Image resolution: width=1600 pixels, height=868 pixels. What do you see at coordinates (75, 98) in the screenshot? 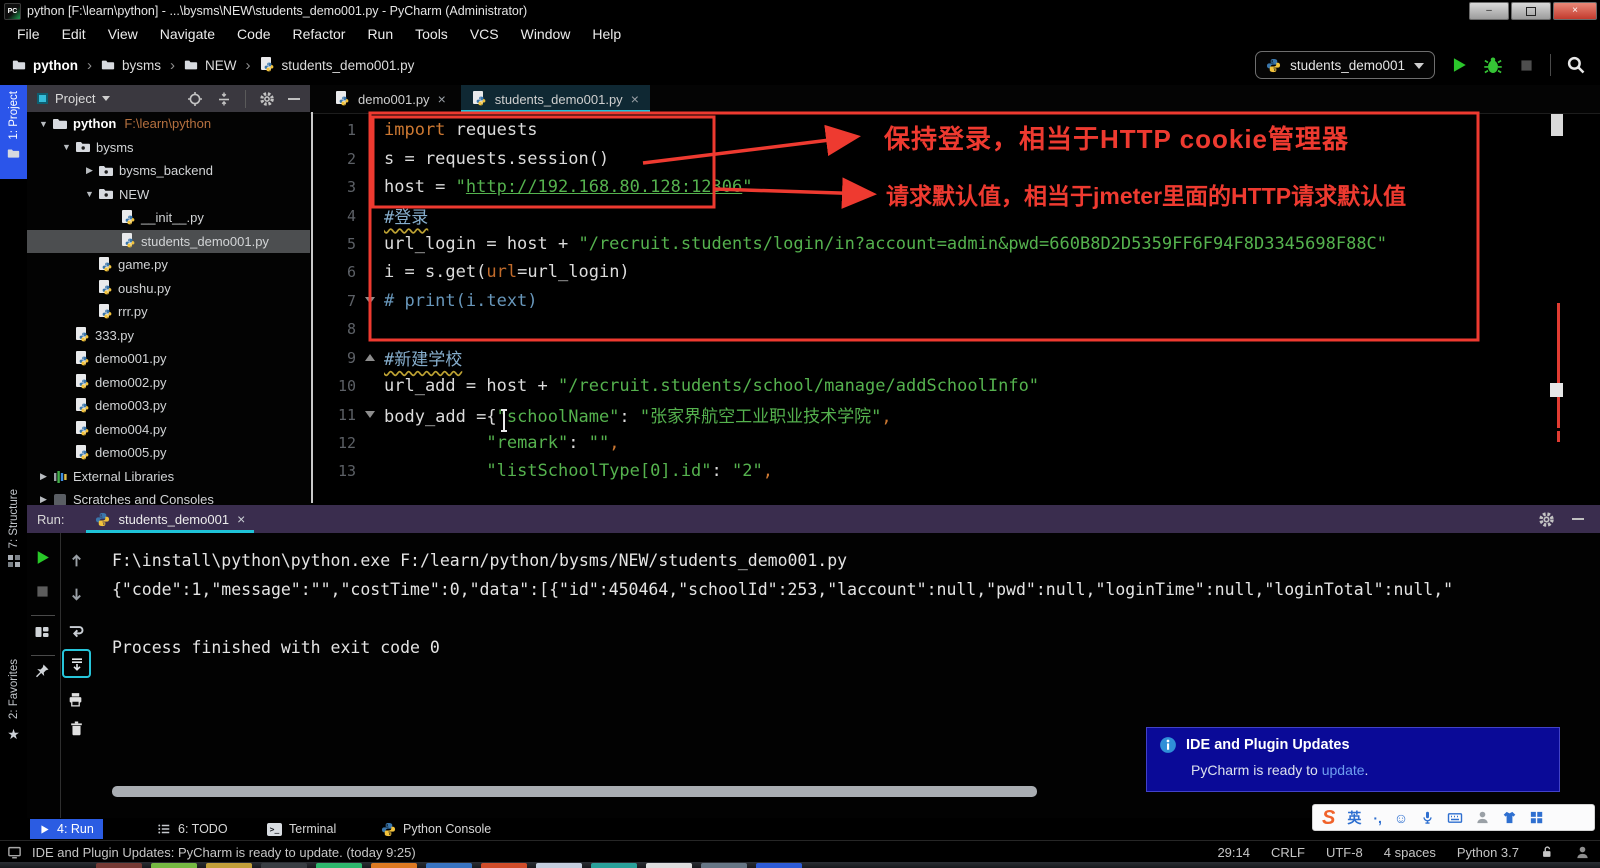
I see `project-panel-title: Project` at bounding box center [75, 98].